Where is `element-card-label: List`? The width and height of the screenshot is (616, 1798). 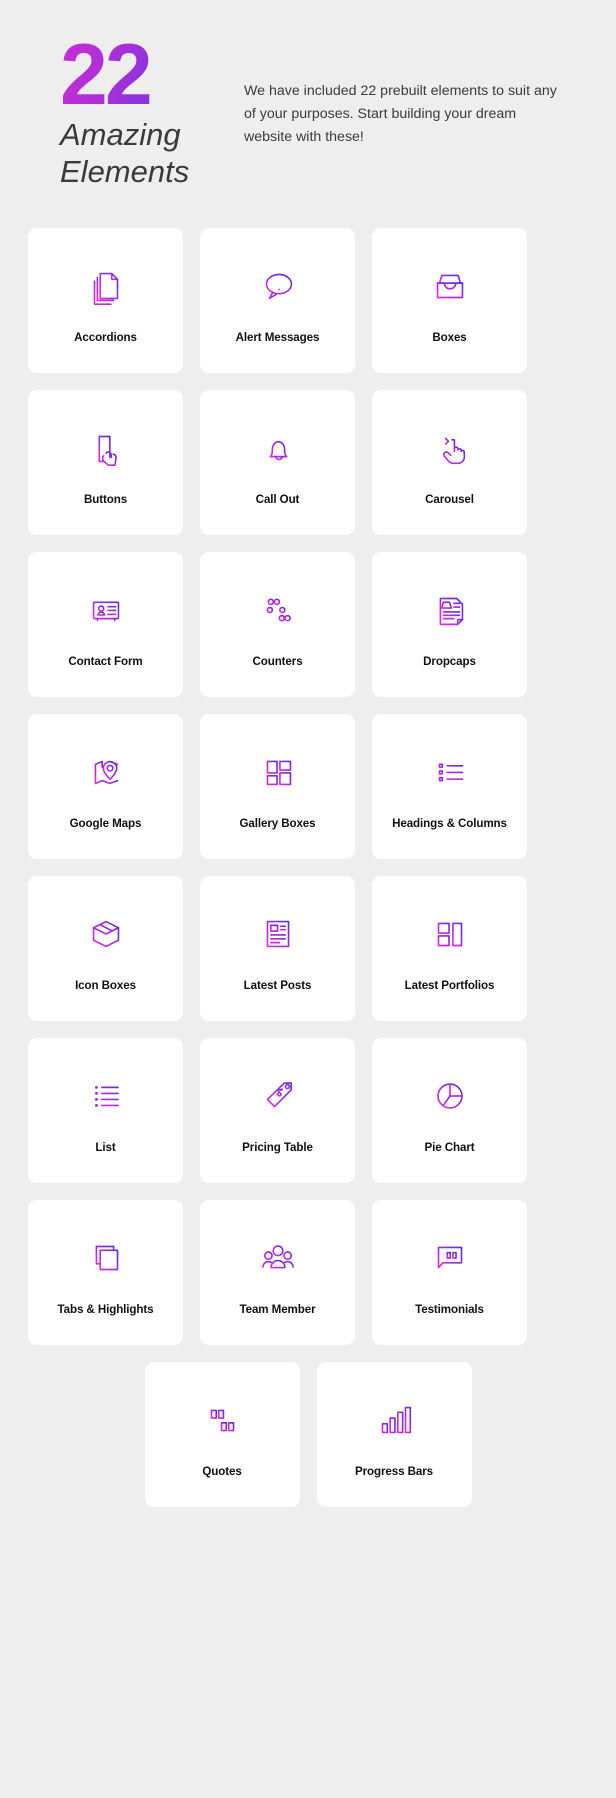
element-card-label: List is located at coordinates (105, 1147).